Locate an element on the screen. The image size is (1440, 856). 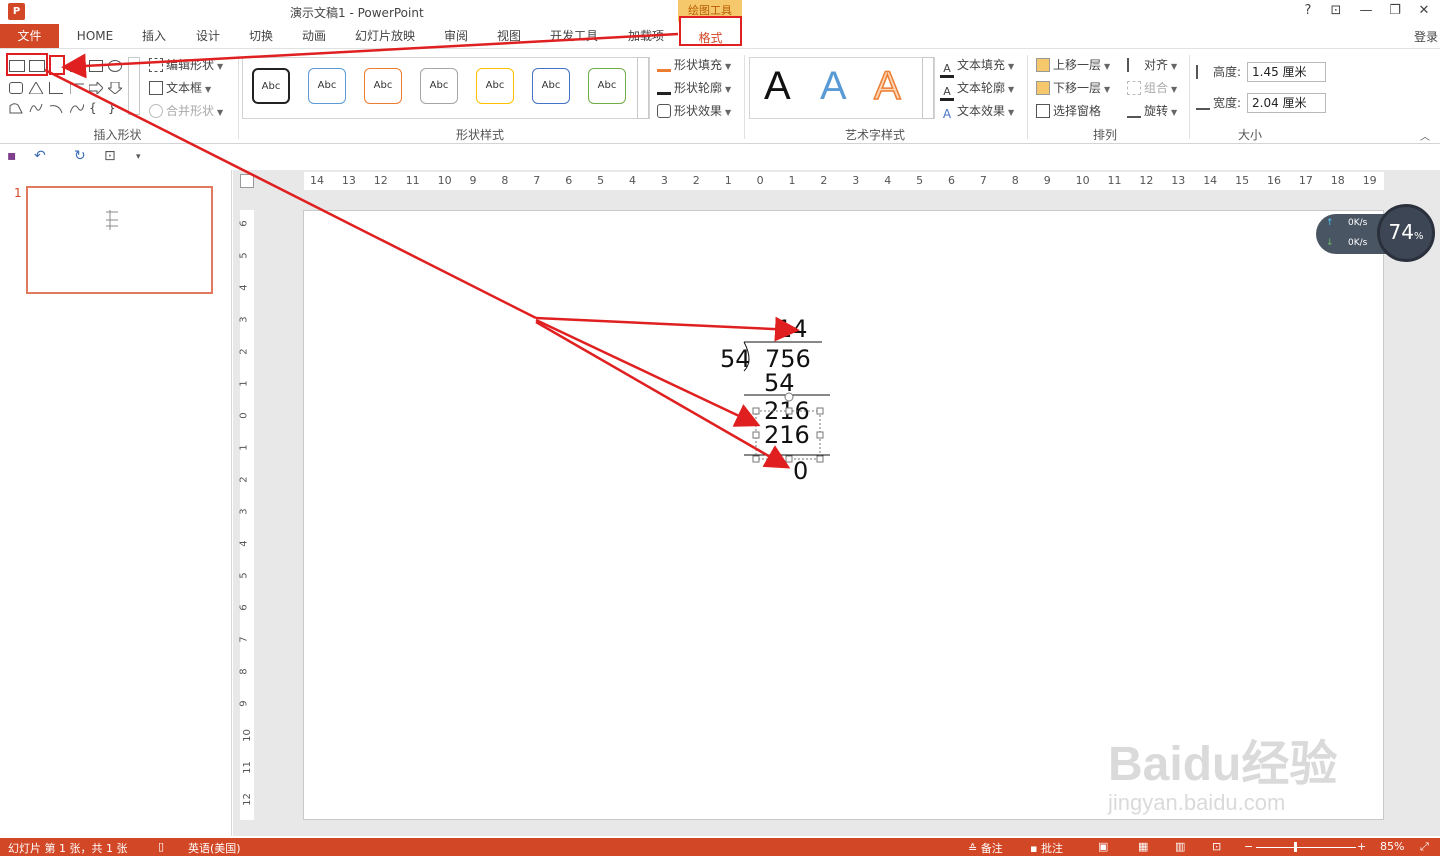
edit-shape-button: 编辑形状 ▼ is located at coordinates (186, 65).